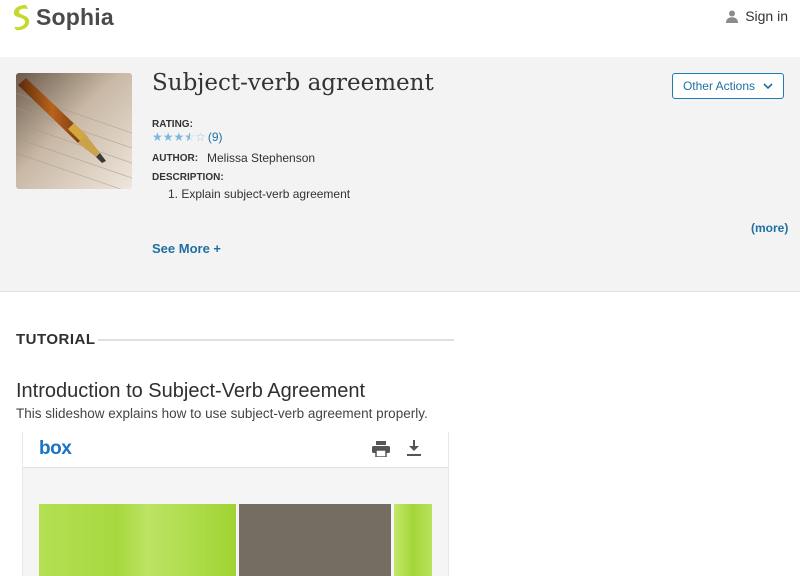 The height and width of the screenshot is (576, 800). Describe the element at coordinates (56, 339) in the screenshot. I see `section-heading: TUTORIAL` at that location.